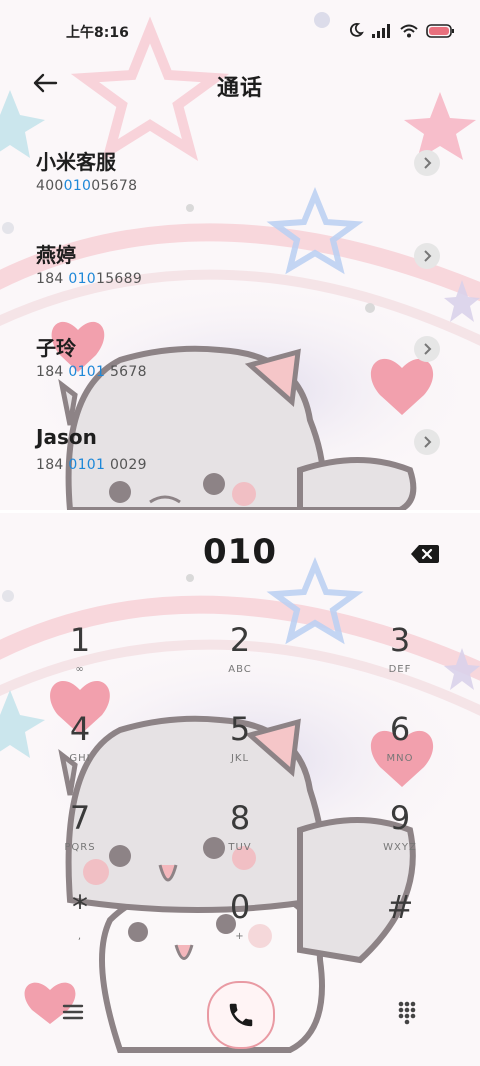 This screenshot has height=1066, width=480. I want to click on status-icons, so click(401, 32).